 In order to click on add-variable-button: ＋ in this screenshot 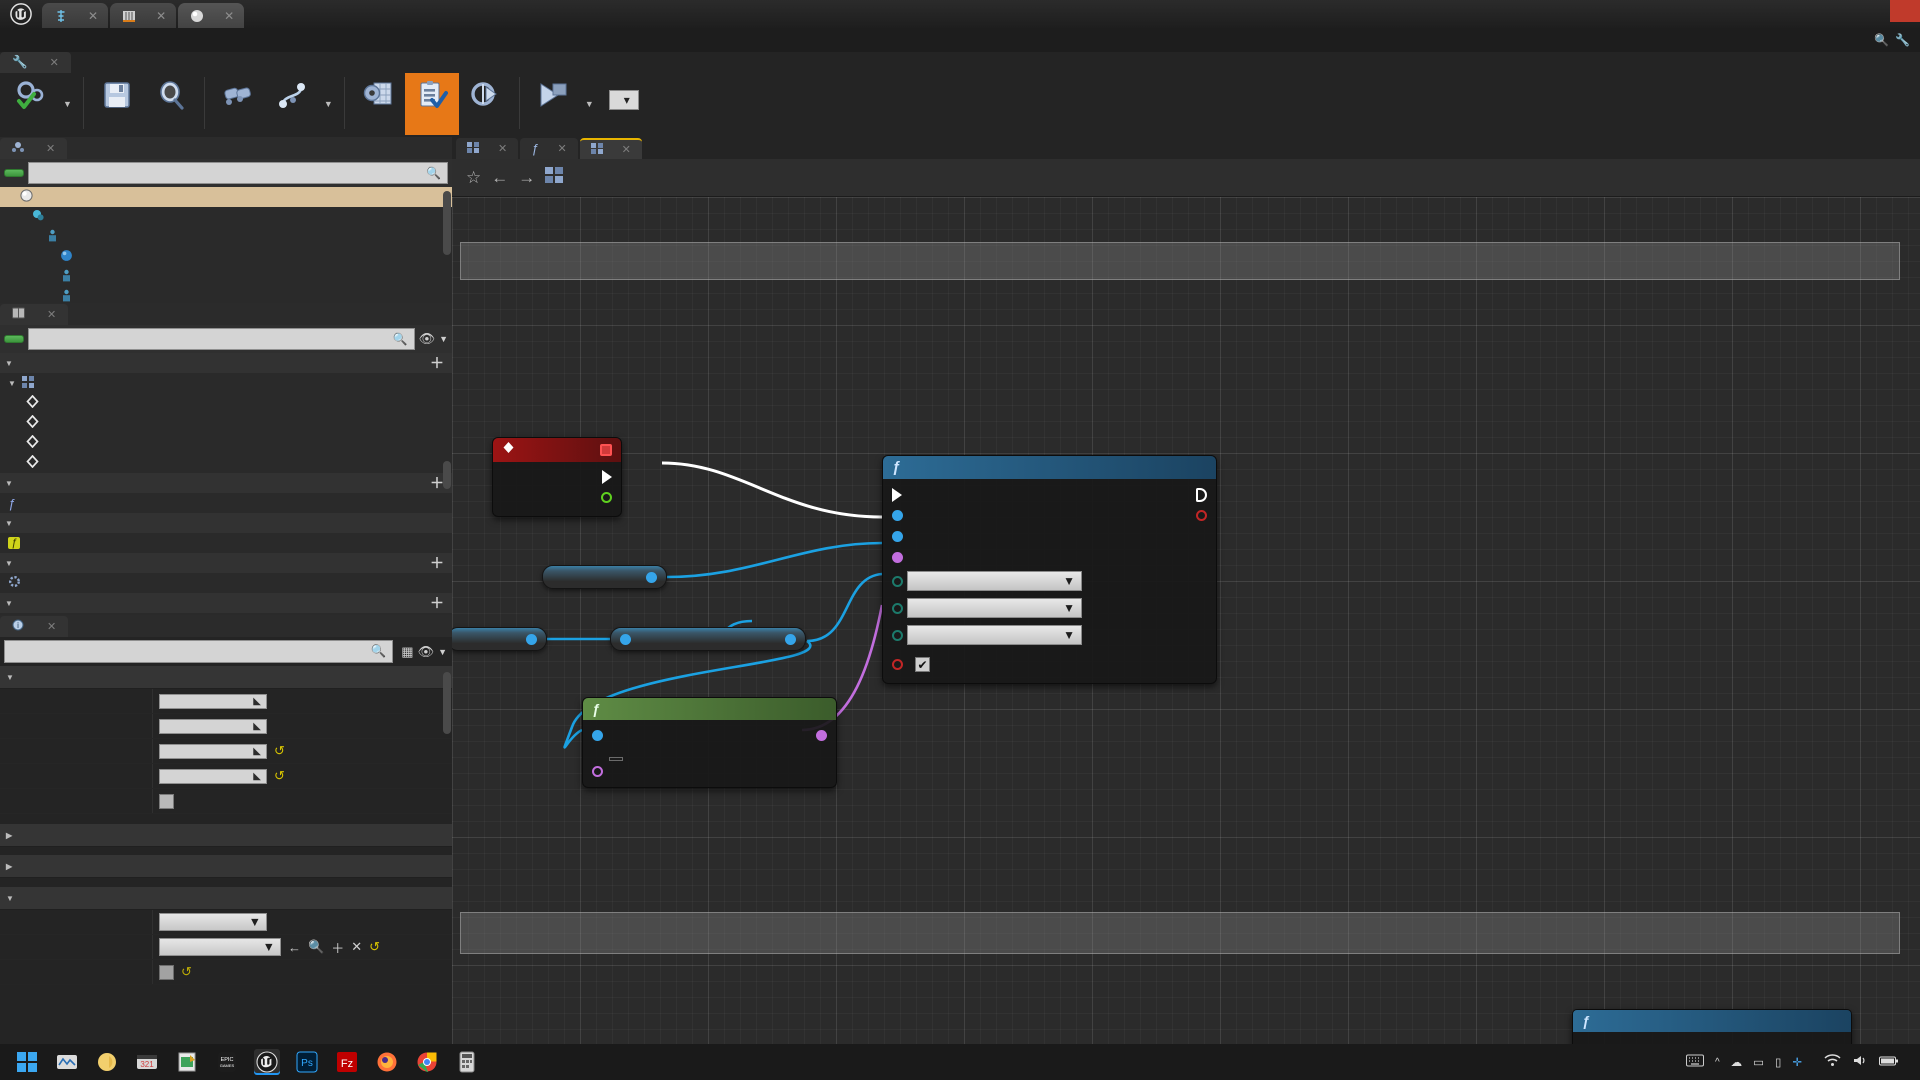, I will do `click(437, 603)`.